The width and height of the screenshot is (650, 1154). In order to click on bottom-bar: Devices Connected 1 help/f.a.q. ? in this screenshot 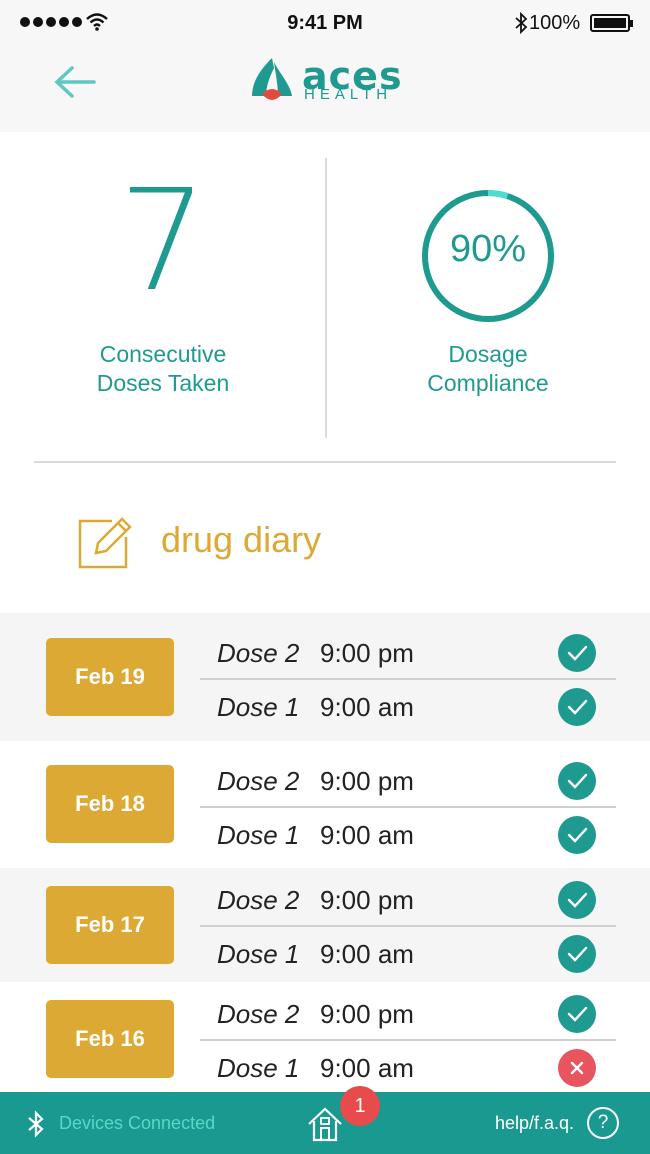, I will do `click(325, 1120)`.